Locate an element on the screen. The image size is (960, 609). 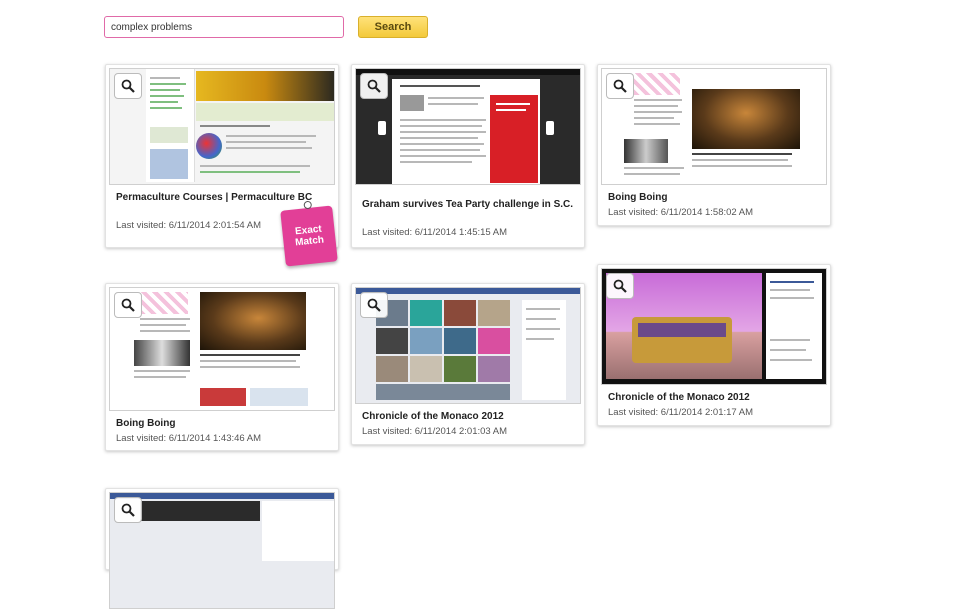
last-visited: Last visited: 6/11/2014 1:58:02 AM is located at coordinates (681, 212).